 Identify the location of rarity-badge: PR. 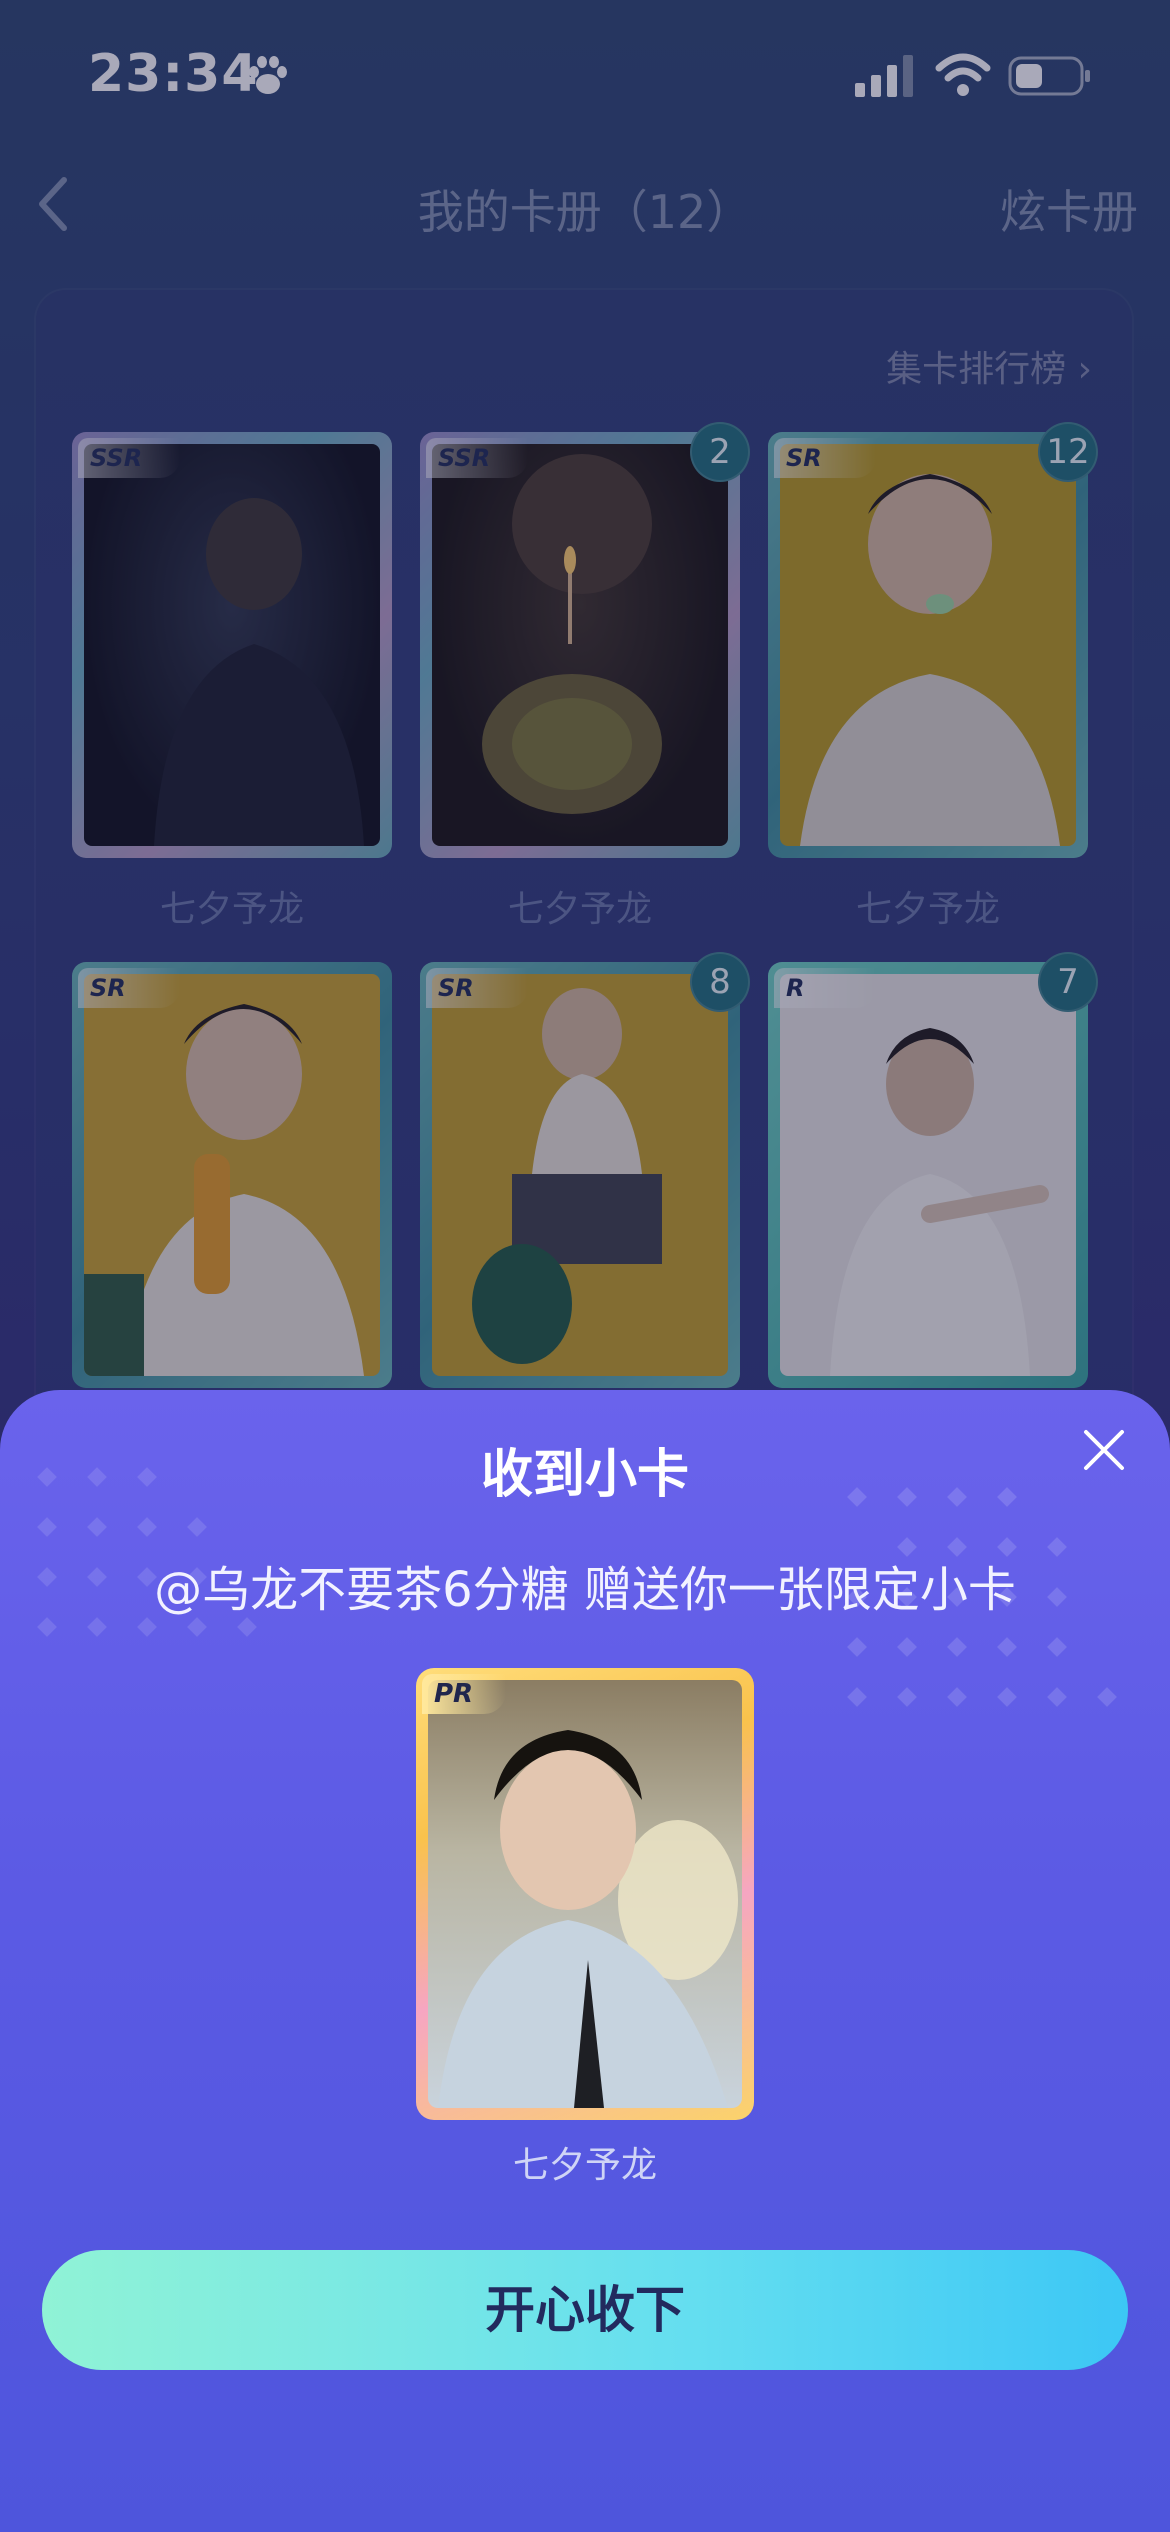
(464, 1694).